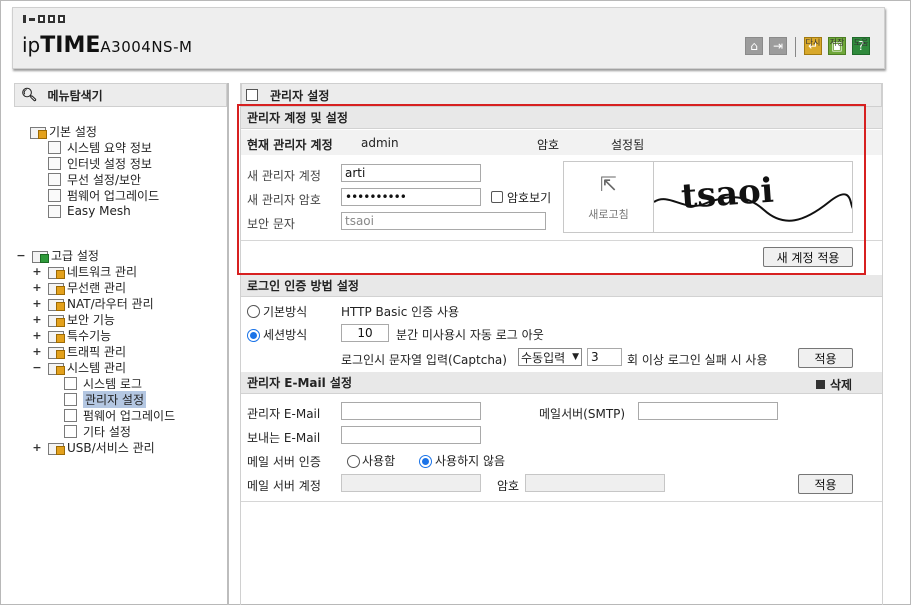  I want to click on sender-email-label: 보내는 E-Mail, so click(284, 438).